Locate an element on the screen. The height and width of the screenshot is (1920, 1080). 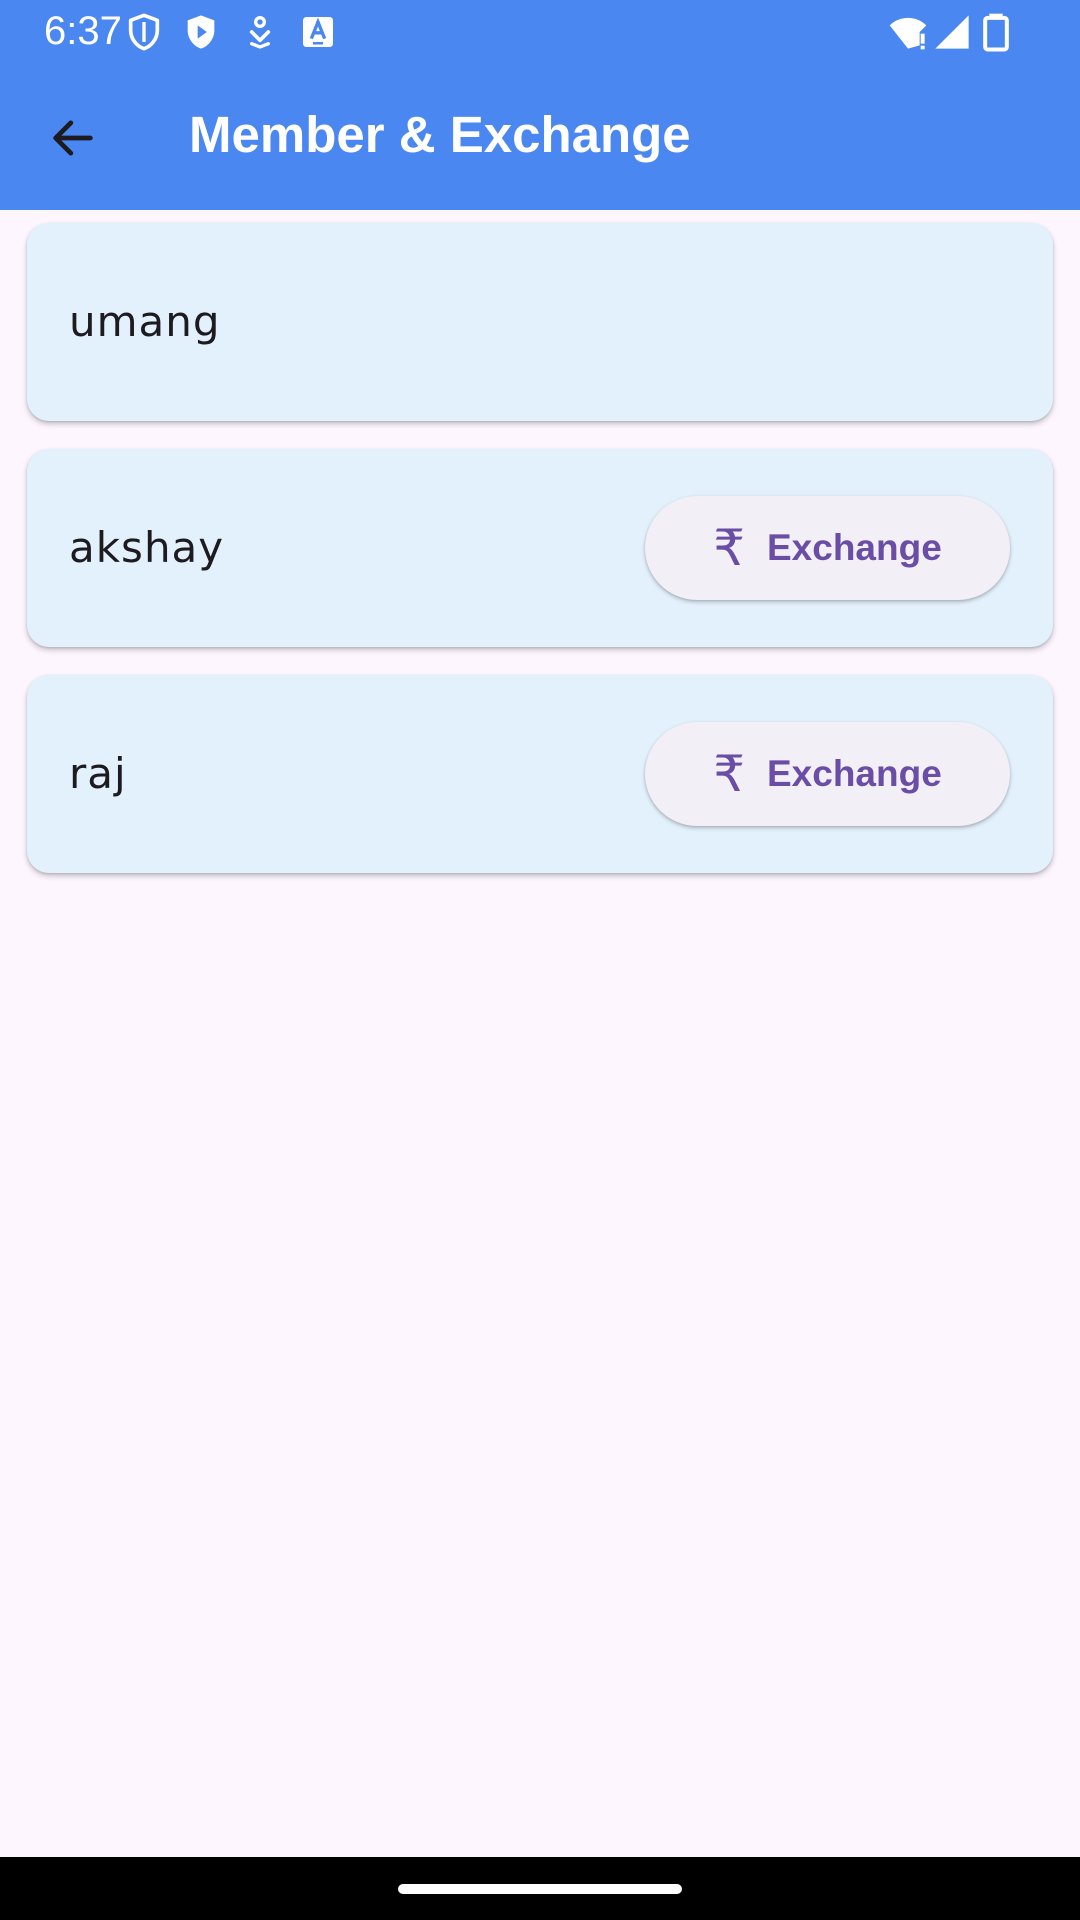
member-name: umang is located at coordinates (145, 321).